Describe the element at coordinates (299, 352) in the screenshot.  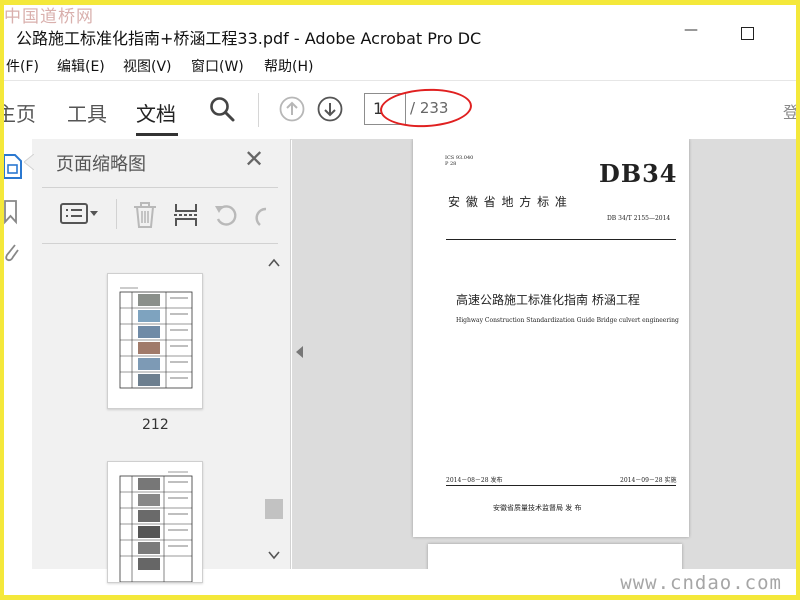
I see `collapse-panel-icon` at that location.